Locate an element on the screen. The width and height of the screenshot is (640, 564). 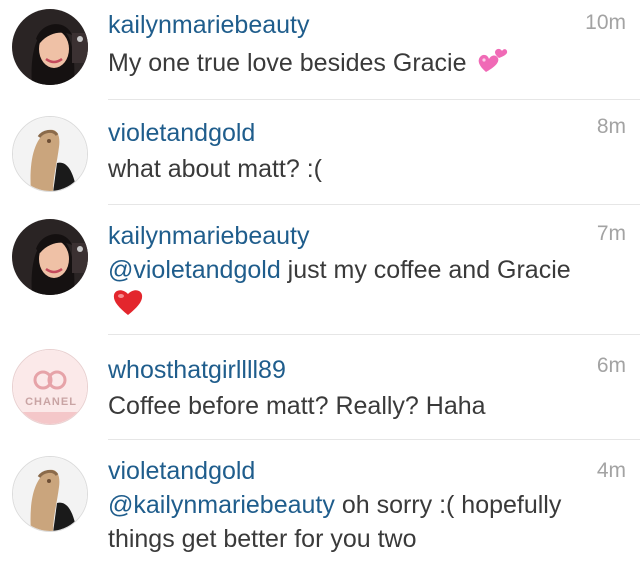
comment-text: Coffee before matt? Really? Haha is located at coordinates (297, 406).